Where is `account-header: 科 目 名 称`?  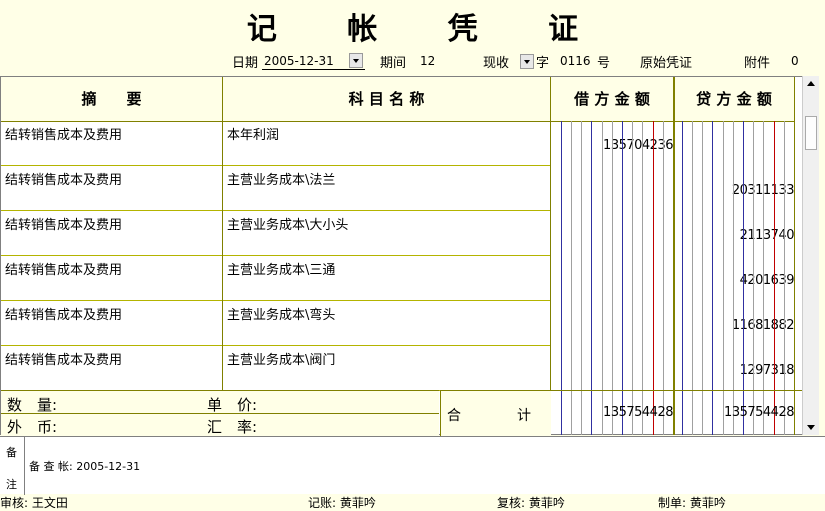
account-header: 科 目 名 称 is located at coordinates (386, 99).